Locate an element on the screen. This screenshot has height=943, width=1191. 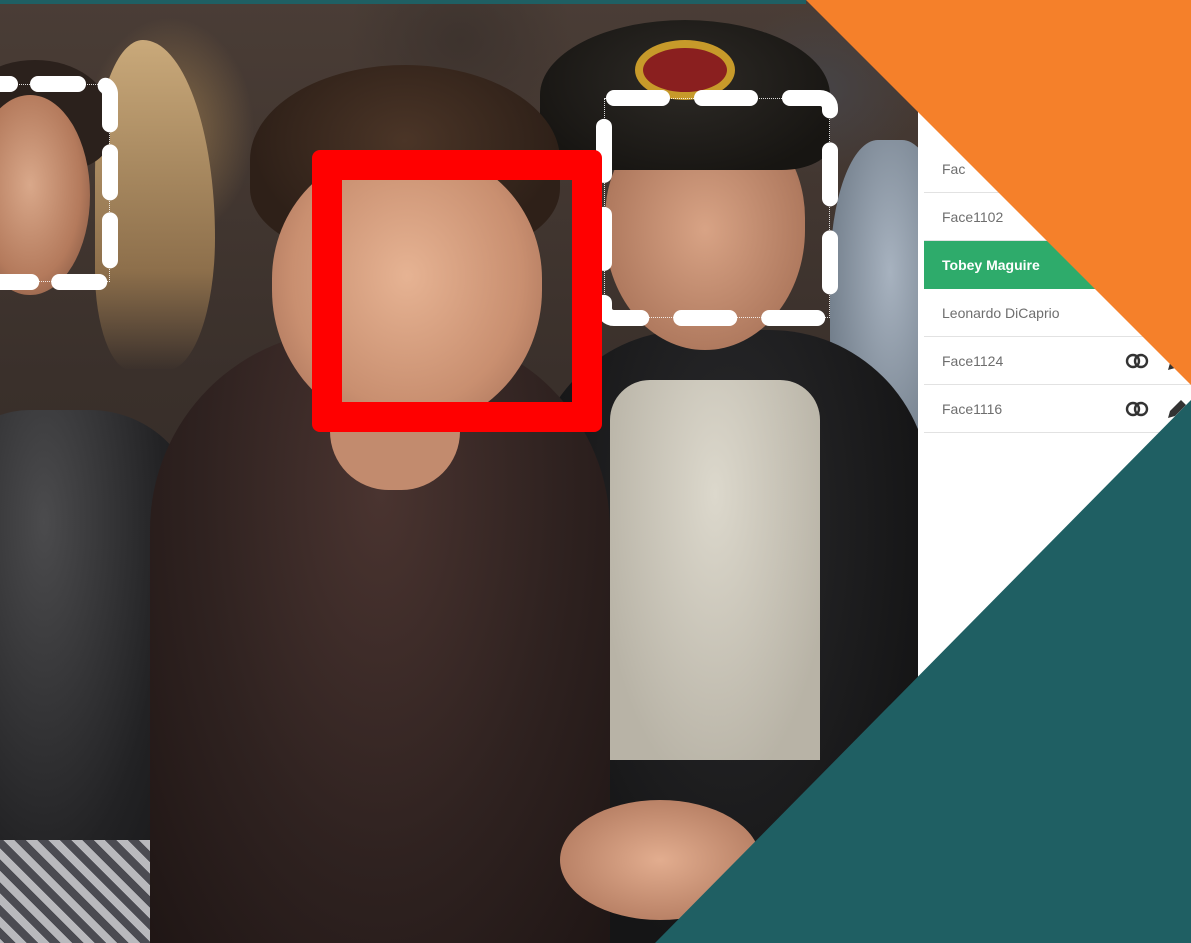
face-list-item-label: Face1102 is located at coordinates (973, 216).